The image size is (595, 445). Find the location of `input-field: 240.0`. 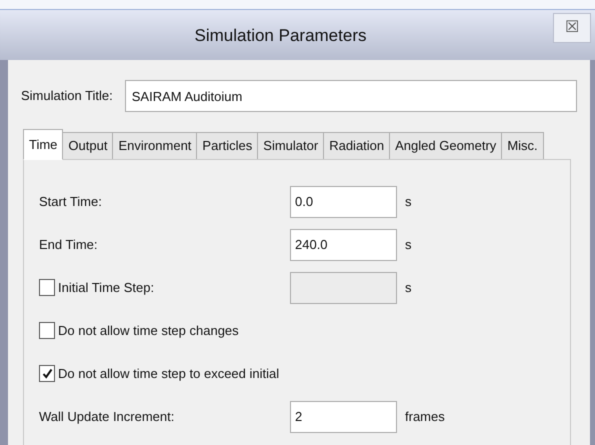

input-field: 240.0 is located at coordinates (343, 244).